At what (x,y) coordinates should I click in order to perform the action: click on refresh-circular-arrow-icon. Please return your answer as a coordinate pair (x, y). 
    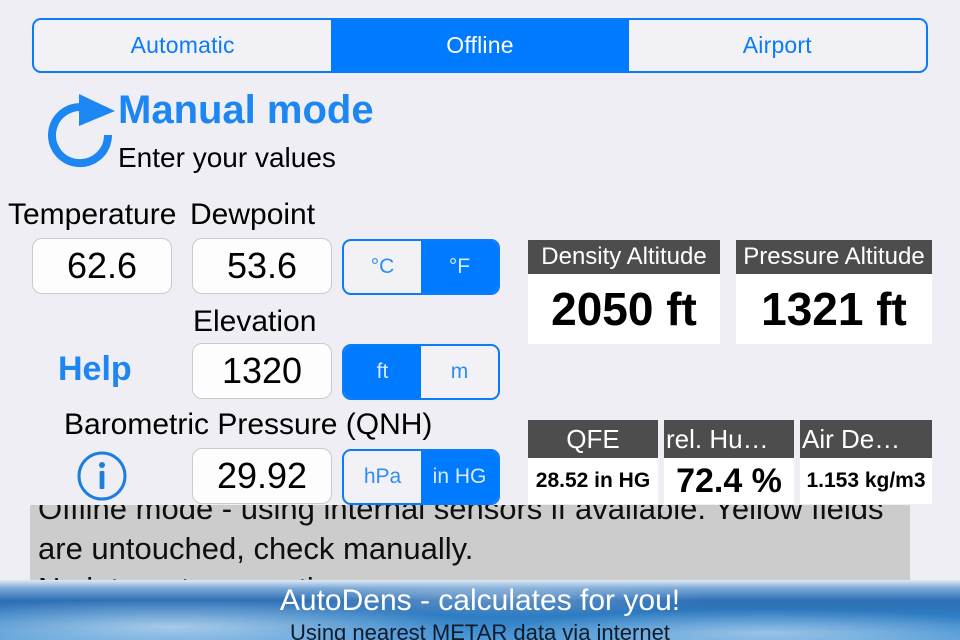
    Looking at the image, I should click on (80, 132).